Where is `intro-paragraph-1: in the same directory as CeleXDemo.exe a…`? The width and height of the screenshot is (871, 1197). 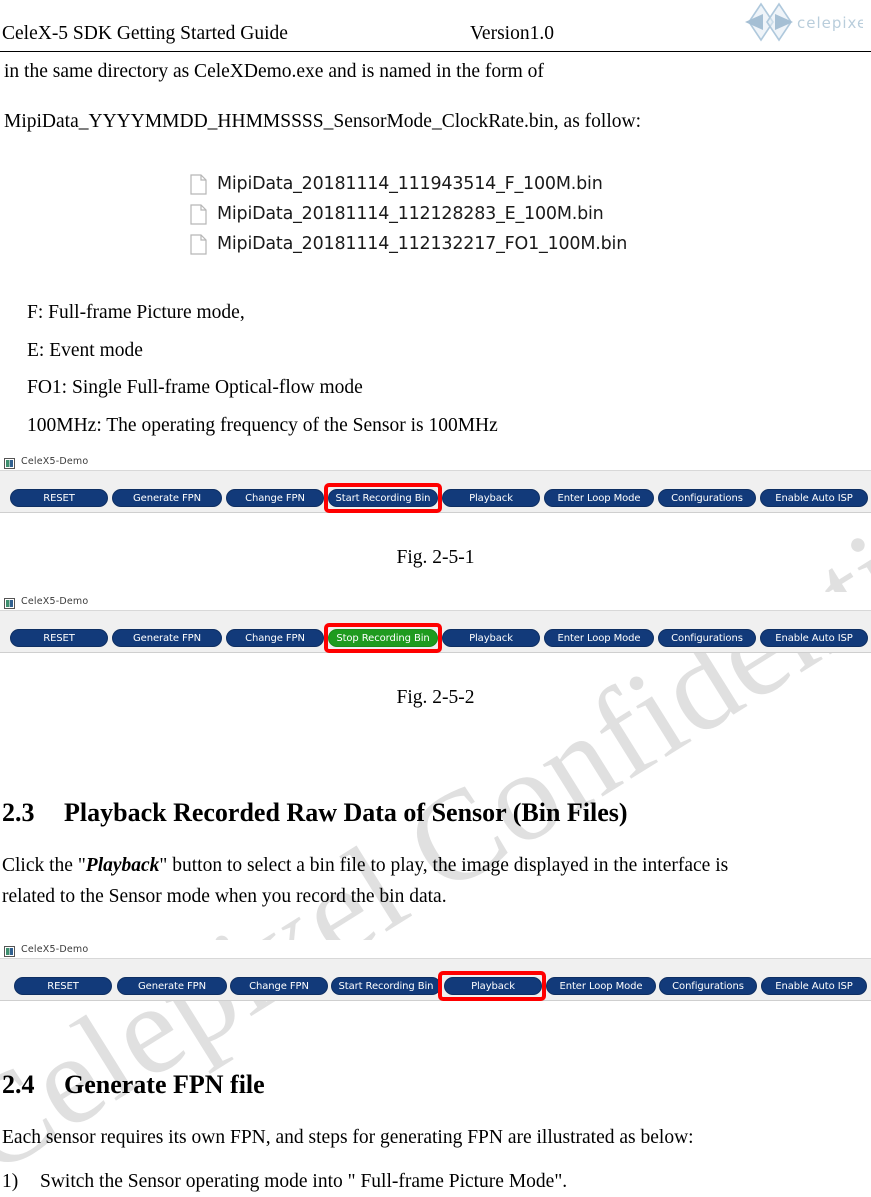 intro-paragraph-1: in the same directory as CeleXDemo.exe a… is located at coordinates (274, 71).